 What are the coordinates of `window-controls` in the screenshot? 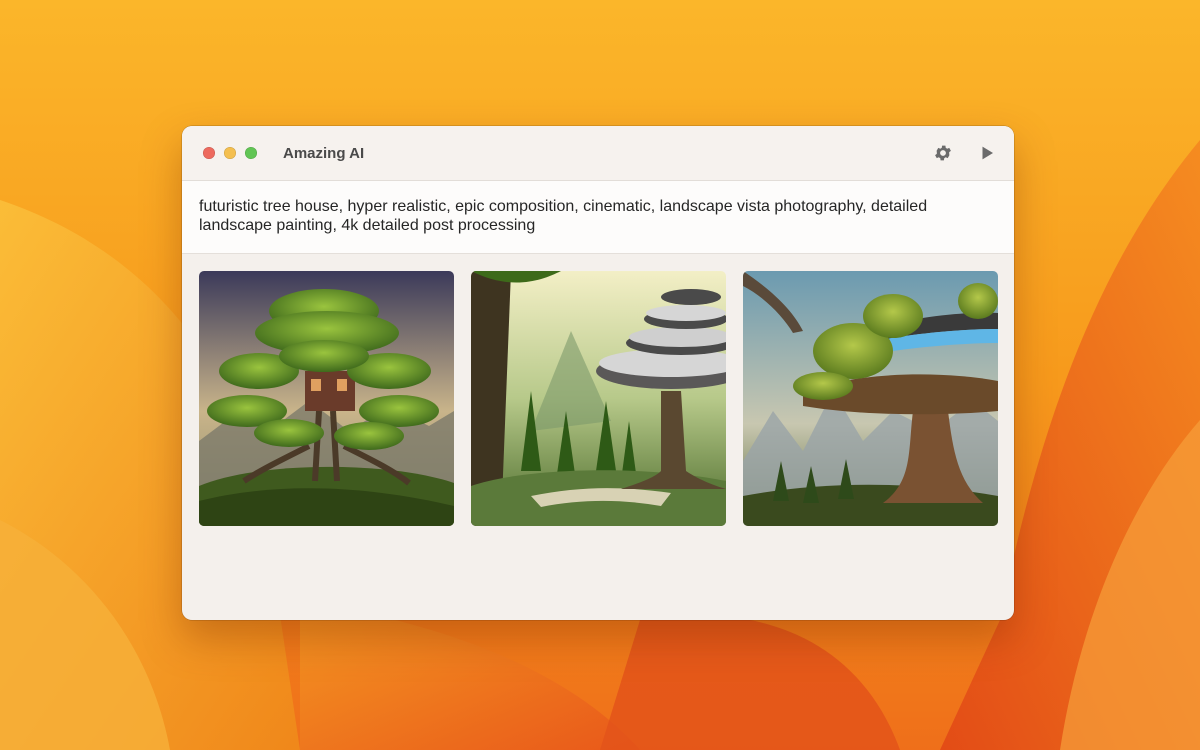 It's located at (230, 153).